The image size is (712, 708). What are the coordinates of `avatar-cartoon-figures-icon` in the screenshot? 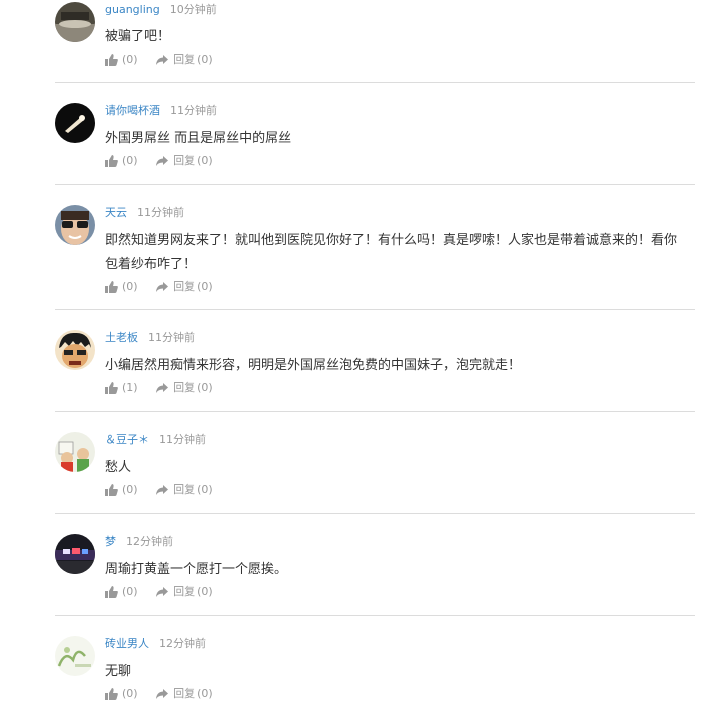 It's located at (75, 452).